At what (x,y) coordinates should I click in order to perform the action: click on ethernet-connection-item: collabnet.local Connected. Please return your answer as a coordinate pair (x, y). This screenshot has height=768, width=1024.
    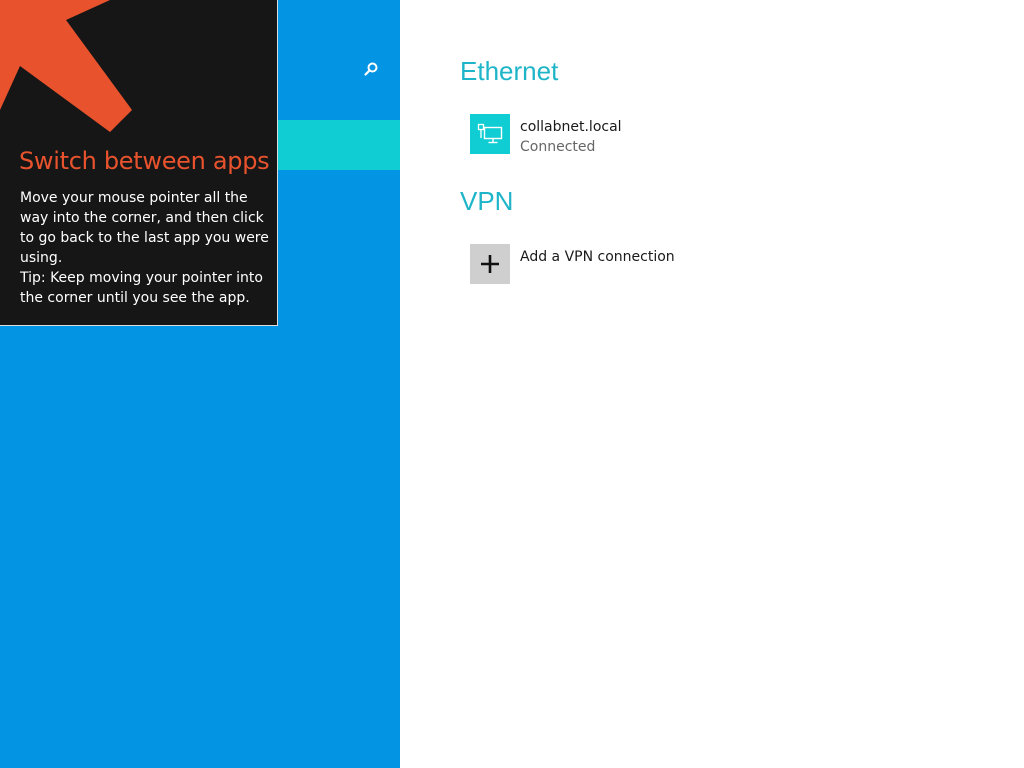
    Looking at the image, I should click on (546, 135).